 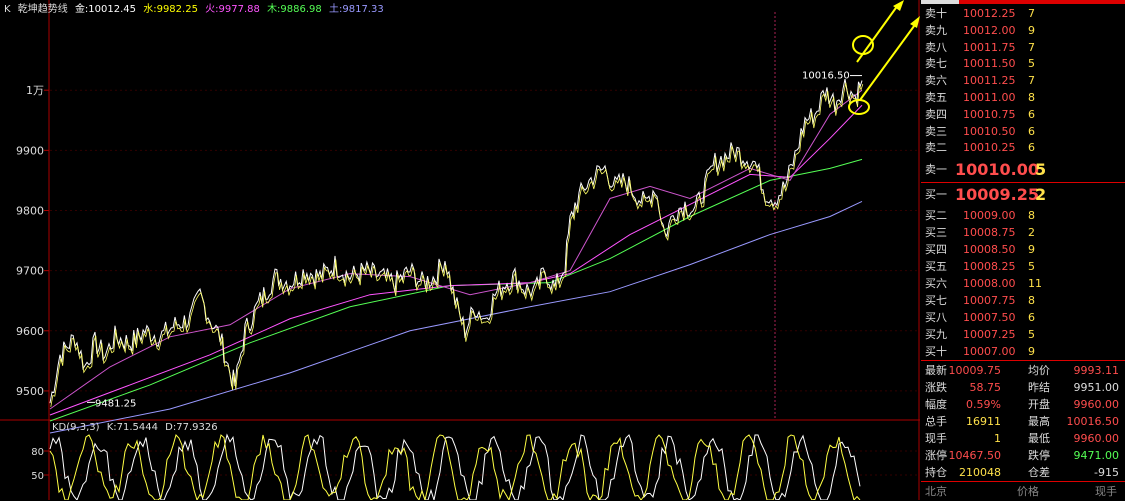 What do you see at coordinates (30, 271) in the screenshot?
I see `y-tick-label: 9700` at bounding box center [30, 271].